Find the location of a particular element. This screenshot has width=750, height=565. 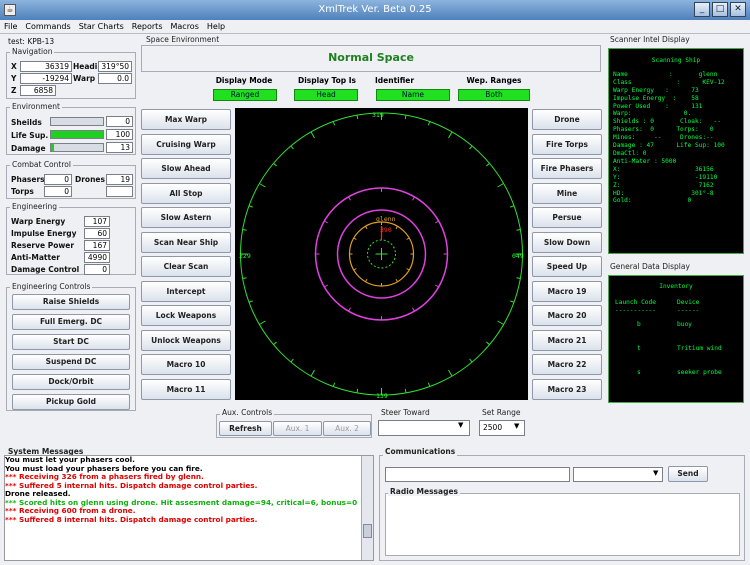

menu-star-charts: Star Charts is located at coordinates (101, 26).